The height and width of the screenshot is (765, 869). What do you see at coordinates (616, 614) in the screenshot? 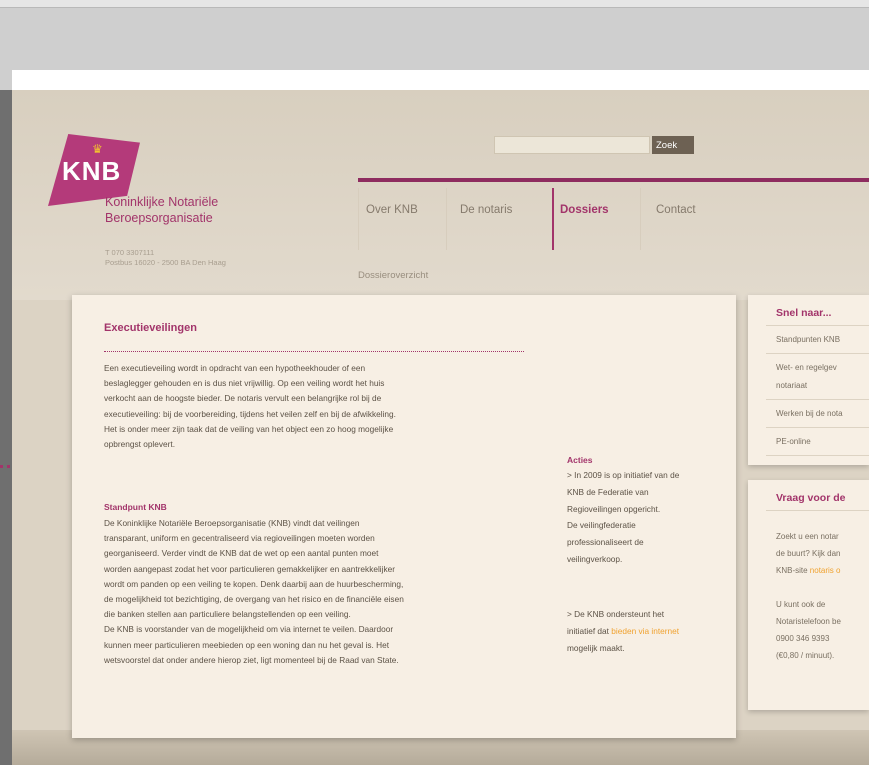
I see `text-line: > De KNB ondersteunt het` at bounding box center [616, 614].